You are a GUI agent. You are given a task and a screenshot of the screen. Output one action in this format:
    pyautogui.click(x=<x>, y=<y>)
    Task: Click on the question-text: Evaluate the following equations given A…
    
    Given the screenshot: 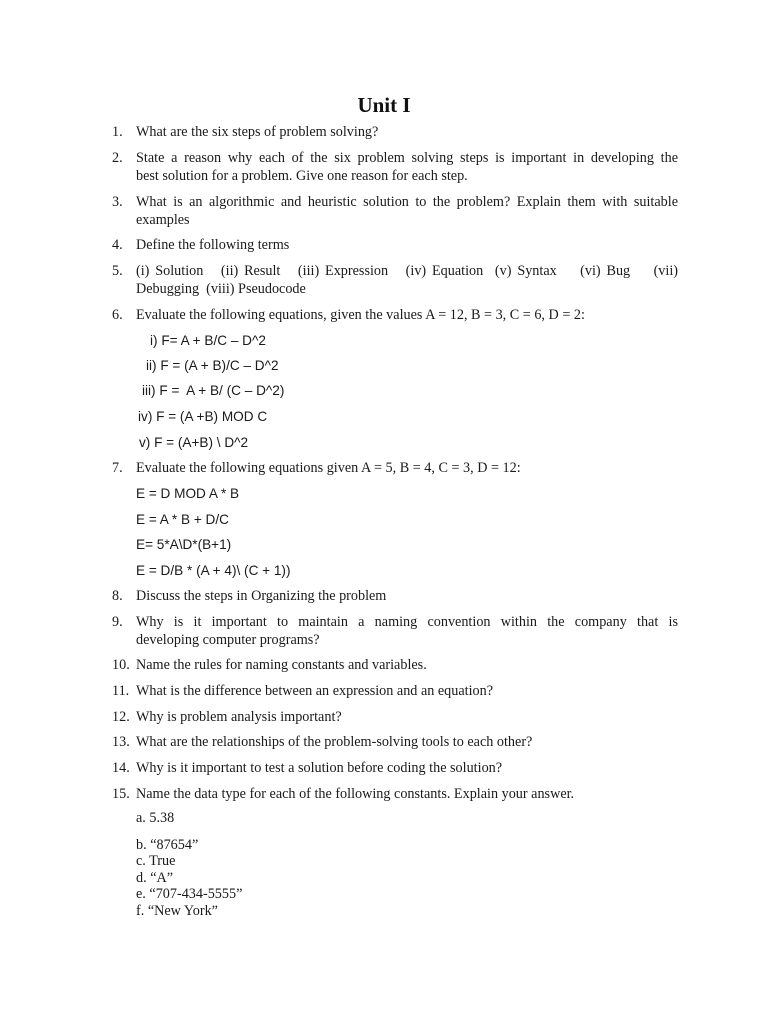 What is the action you would take?
    pyautogui.click(x=328, y=468)
    